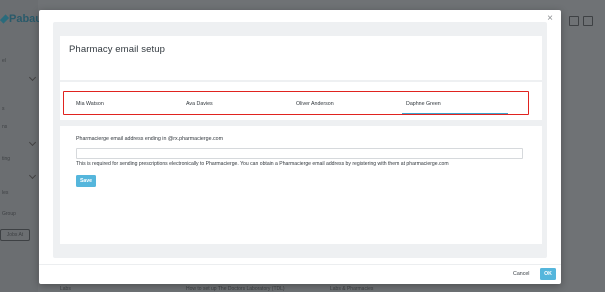 The image size is (605, 292). I want to click on background-right-toolbar, so click(583, 146).